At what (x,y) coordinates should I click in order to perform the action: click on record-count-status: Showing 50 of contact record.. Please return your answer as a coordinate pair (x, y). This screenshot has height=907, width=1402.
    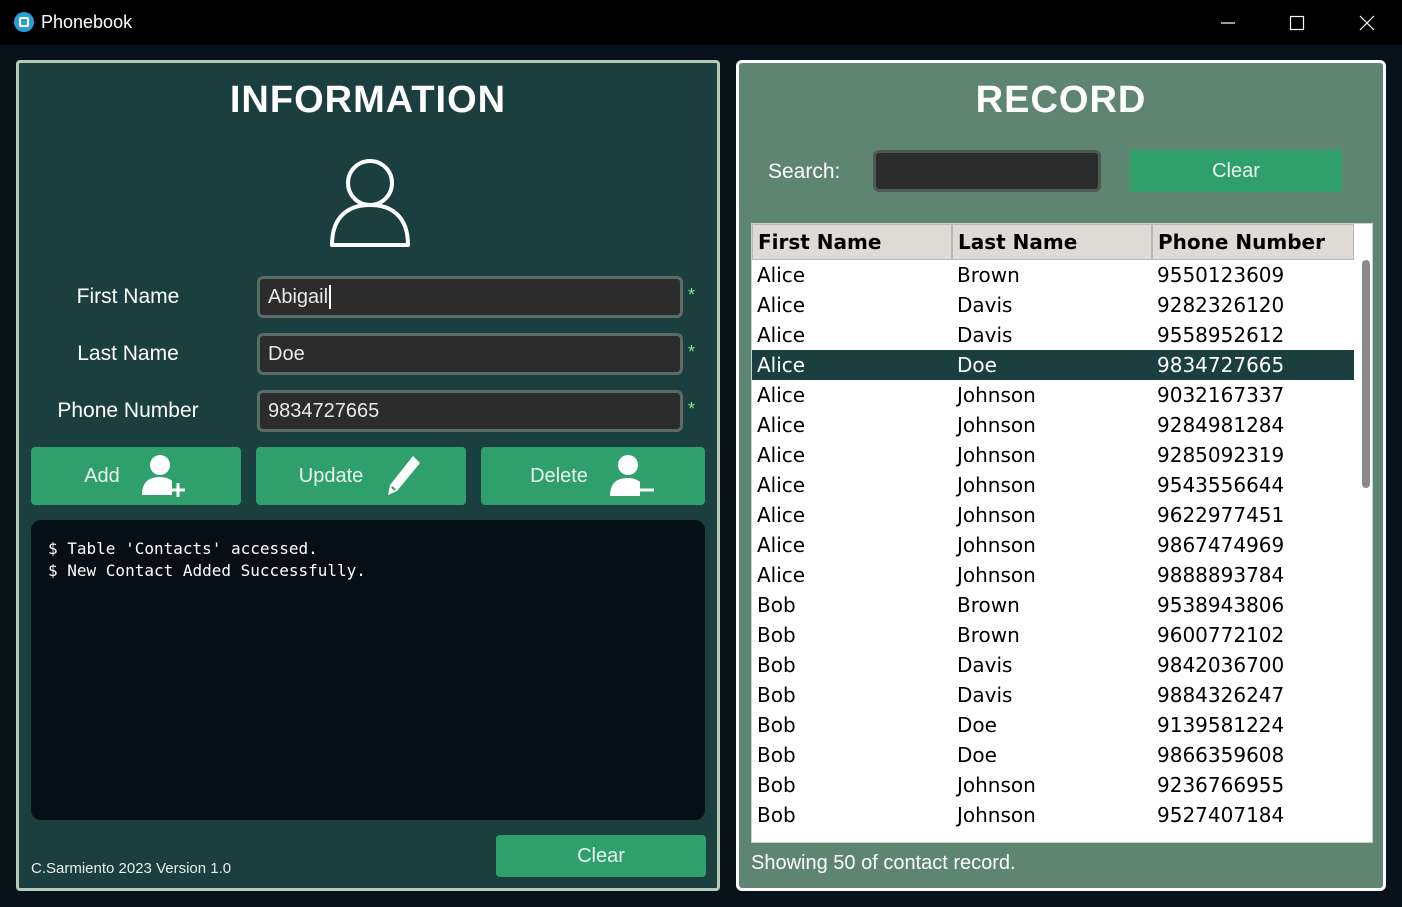
    Looking at the image, I should click on (883, 863).